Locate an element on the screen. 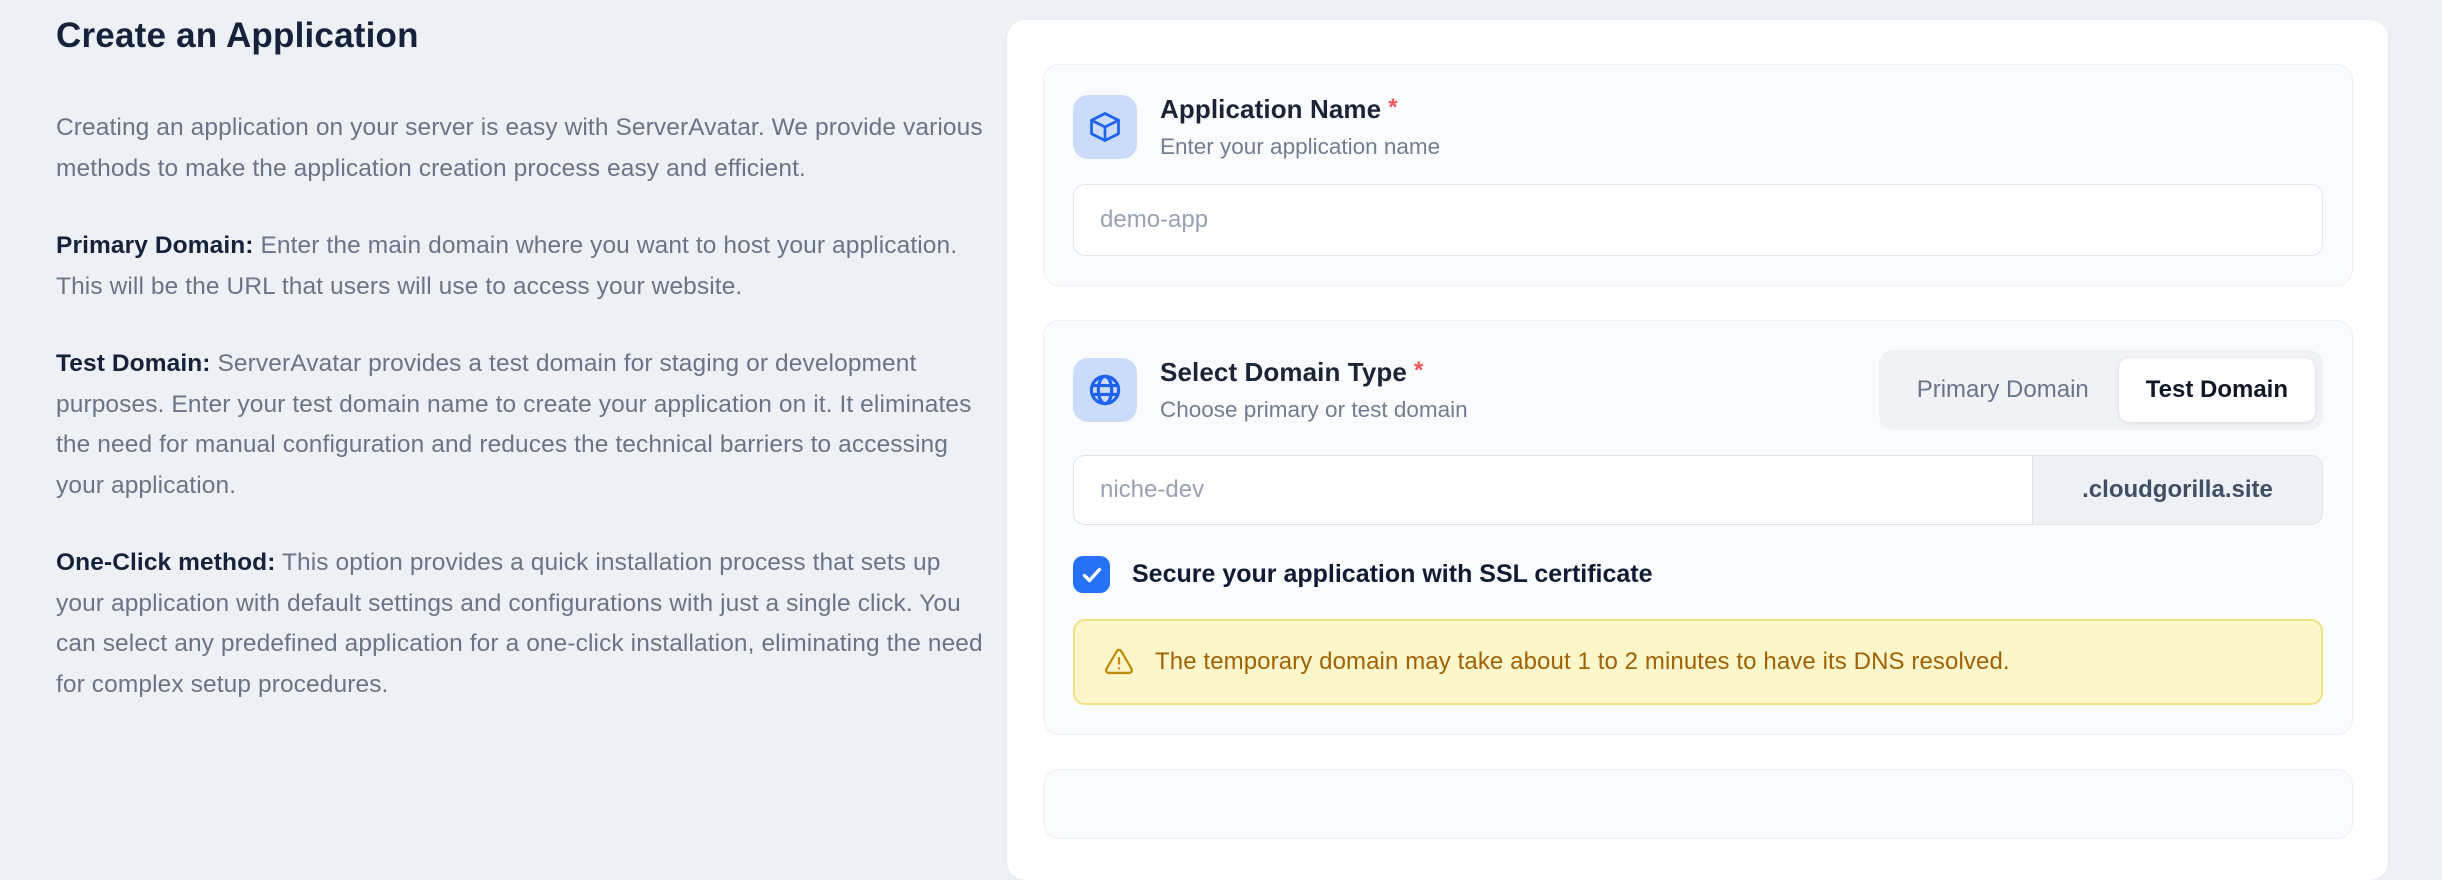 This screenshot has height=880, width=2442. globe-icon is located at coordinates (1105, 390).